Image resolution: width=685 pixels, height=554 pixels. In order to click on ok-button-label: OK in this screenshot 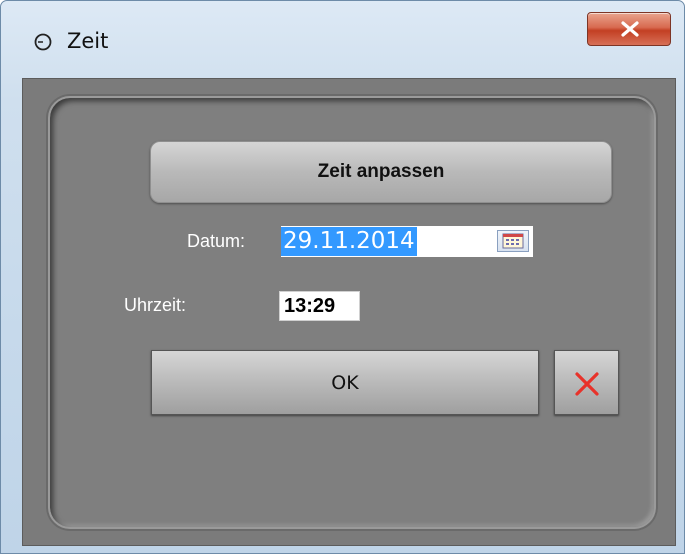, I will do `click(345, 382)`.